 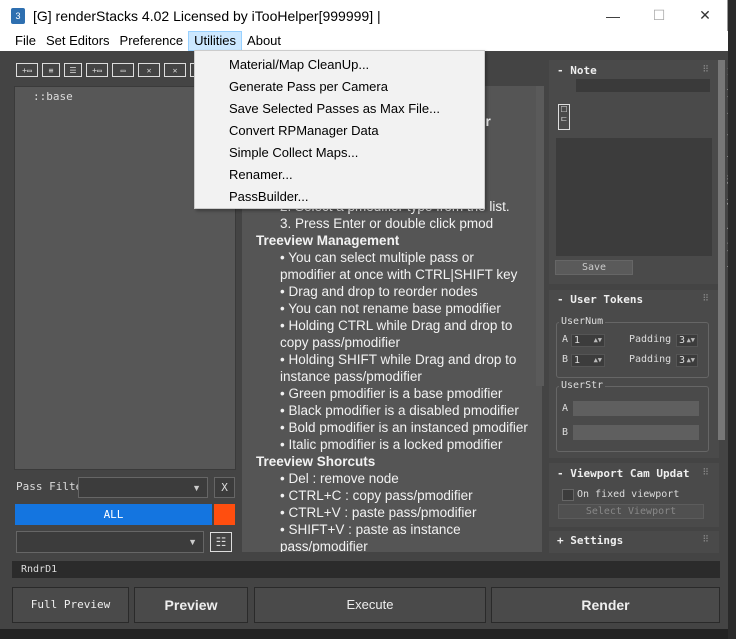 I want to click on execute-button: Execute, so click(x=370, y=605).